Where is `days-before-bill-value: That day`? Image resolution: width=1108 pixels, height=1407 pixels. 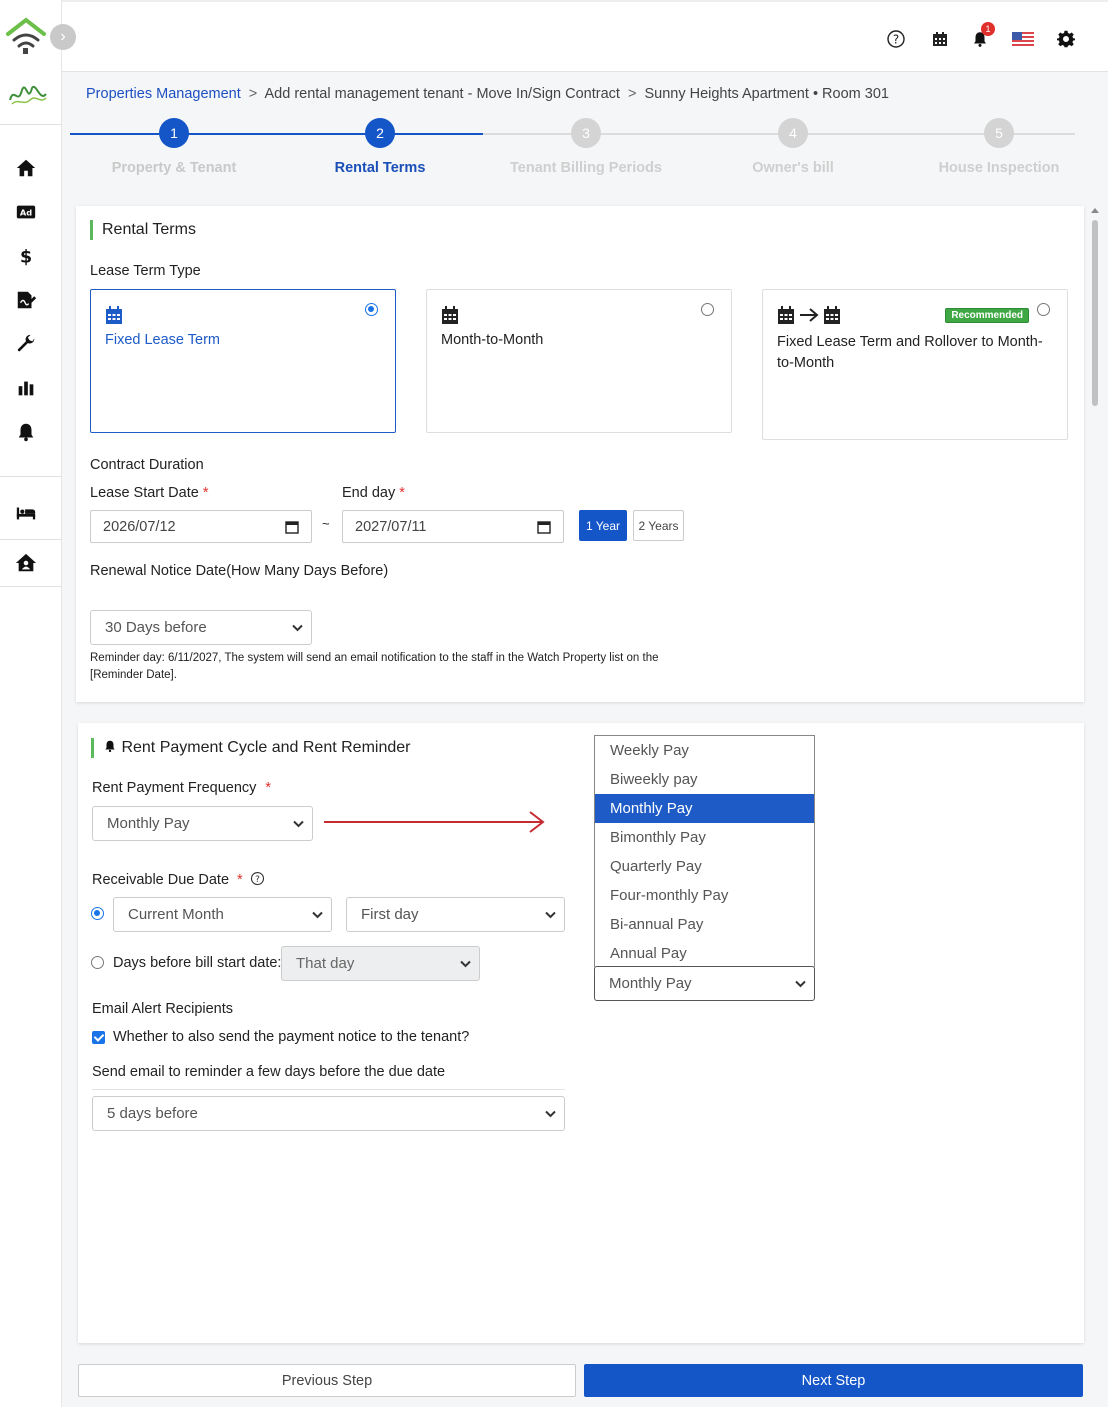
days-before-bill-value: That day is located at coordinates (325, 963).